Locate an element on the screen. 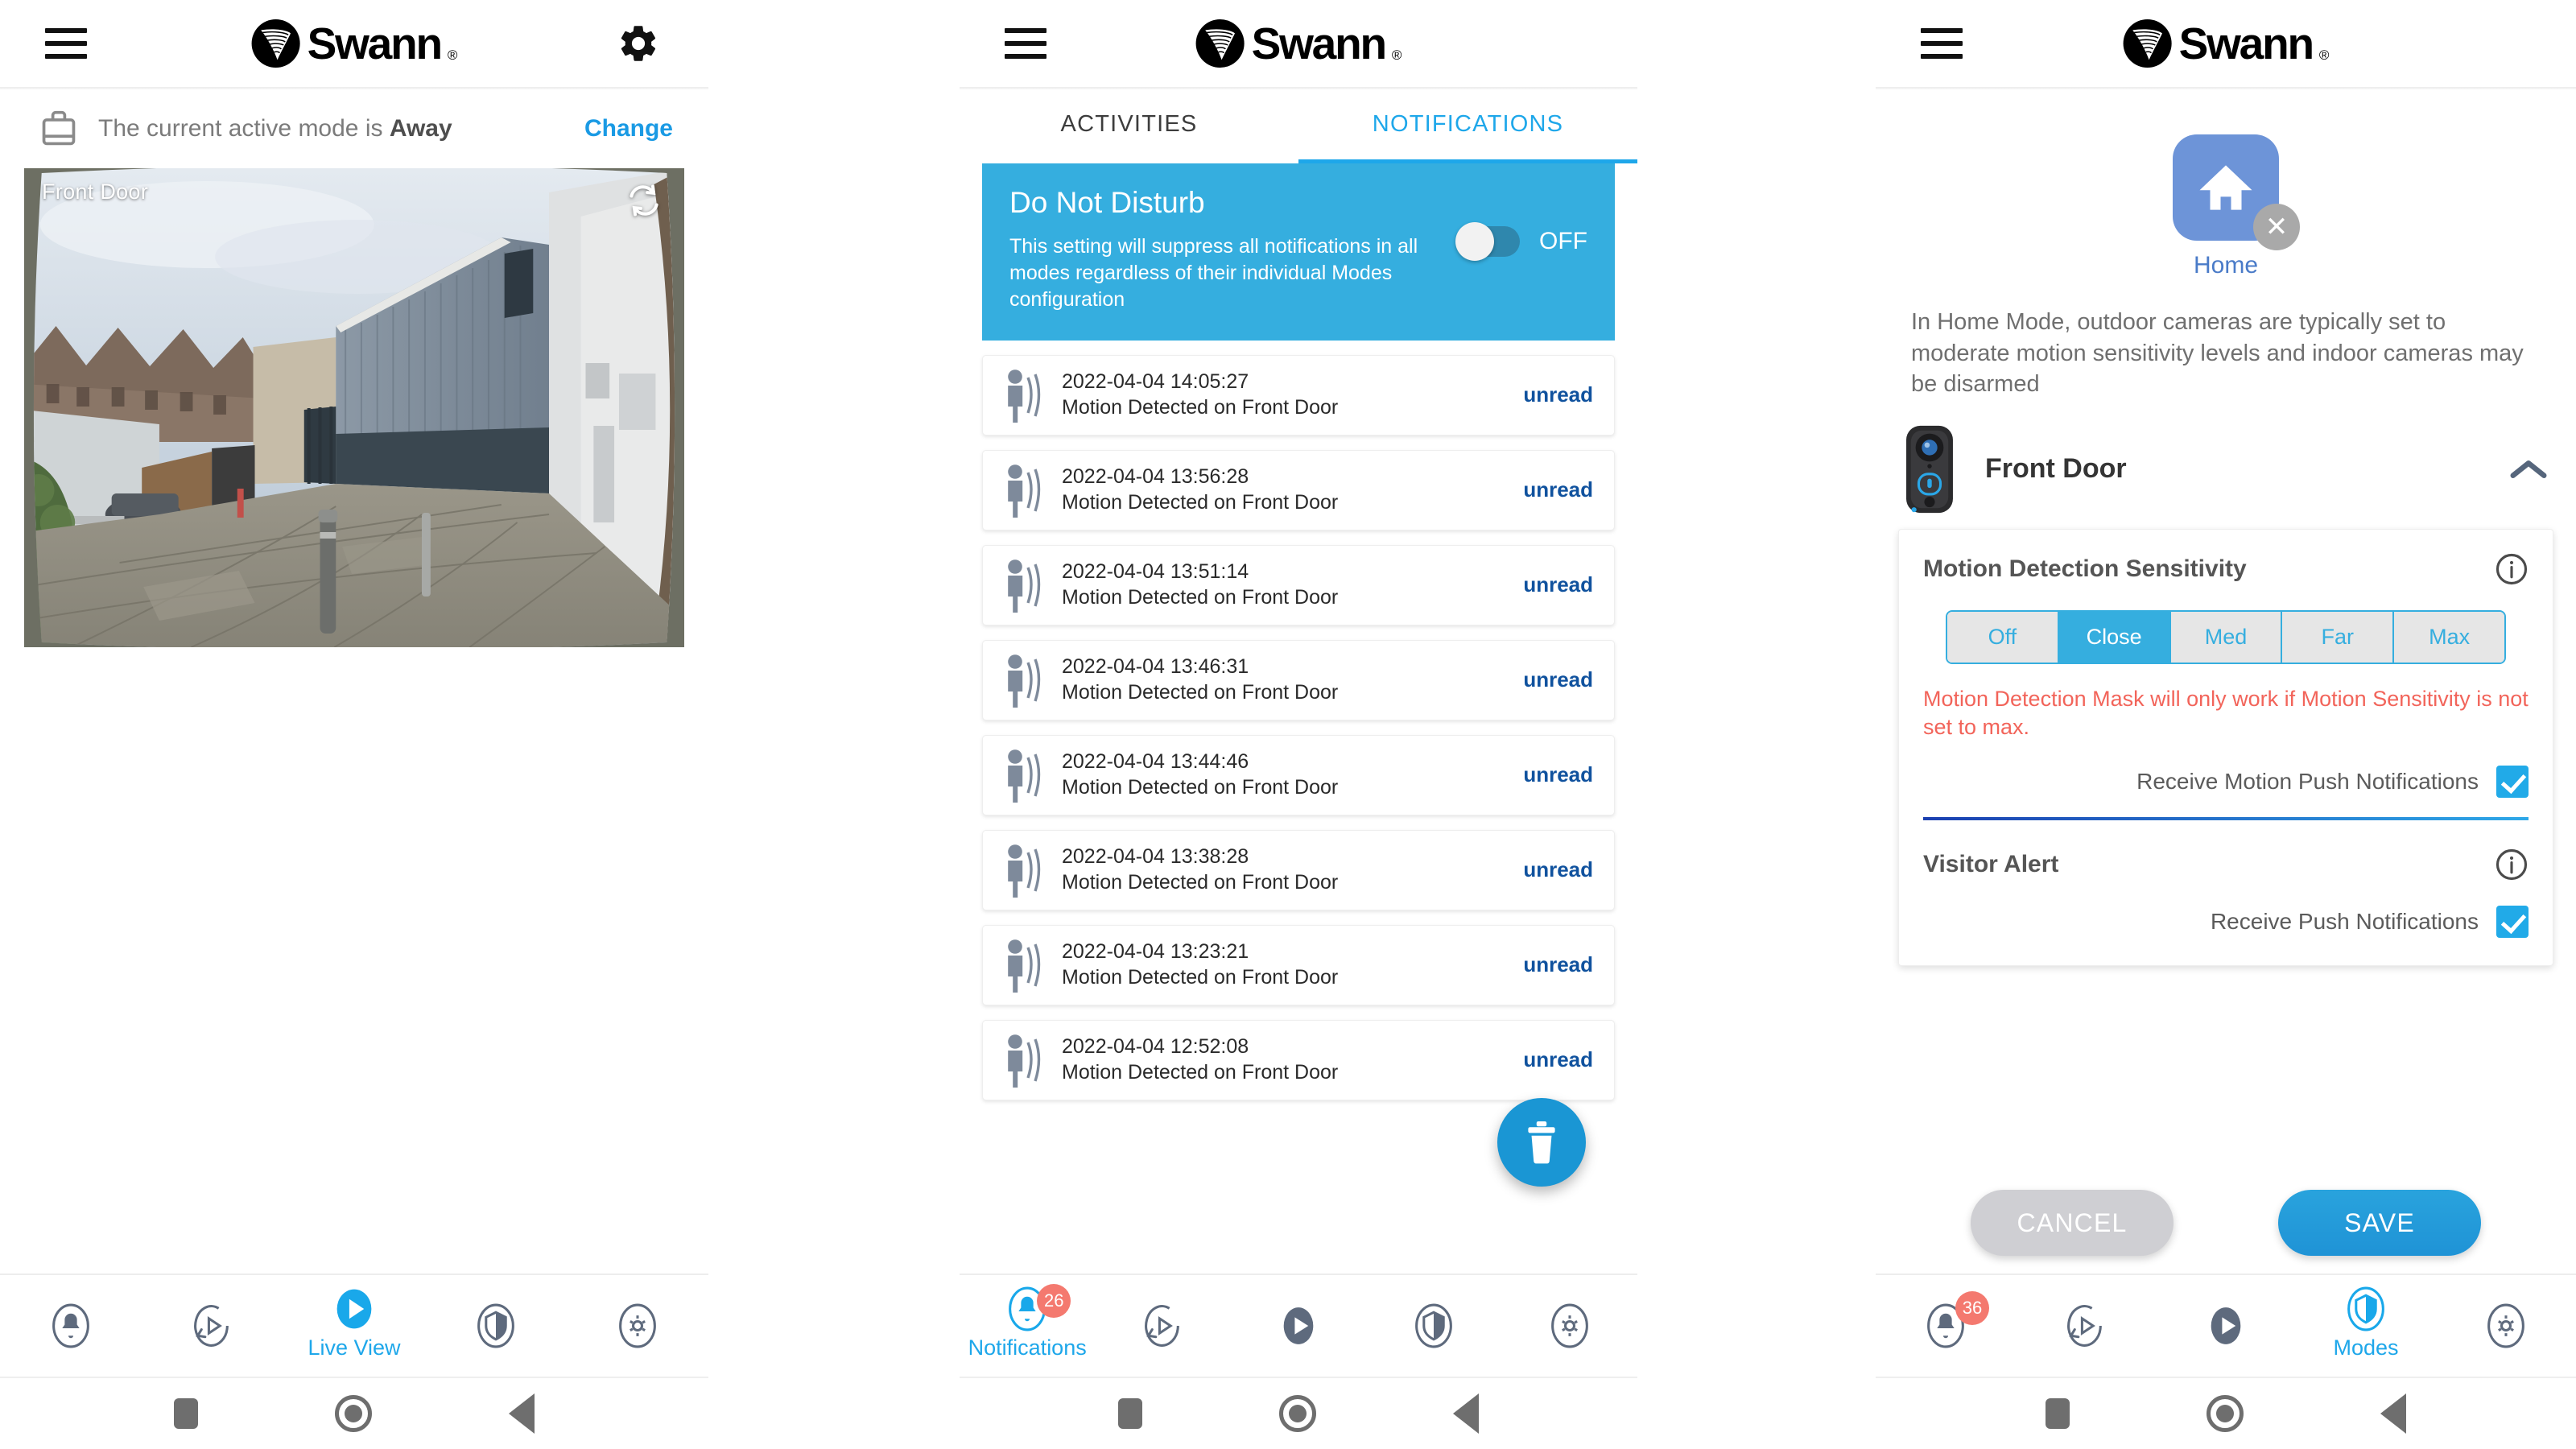 Image resolution: width=2576 pixels, height=1449 pixels. nav-modes: Modes is located at coordinates (2366, 1326).